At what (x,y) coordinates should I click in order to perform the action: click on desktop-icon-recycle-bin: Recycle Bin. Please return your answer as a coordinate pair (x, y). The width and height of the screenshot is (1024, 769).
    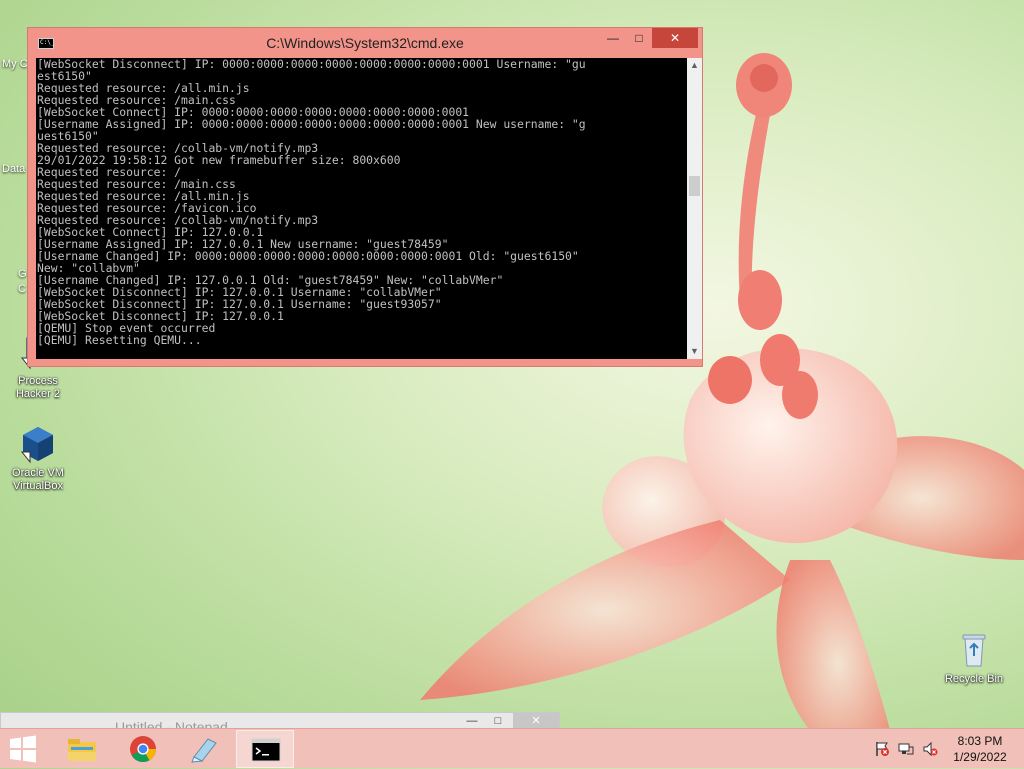
    Looking at the image, I should click on (974, 658).